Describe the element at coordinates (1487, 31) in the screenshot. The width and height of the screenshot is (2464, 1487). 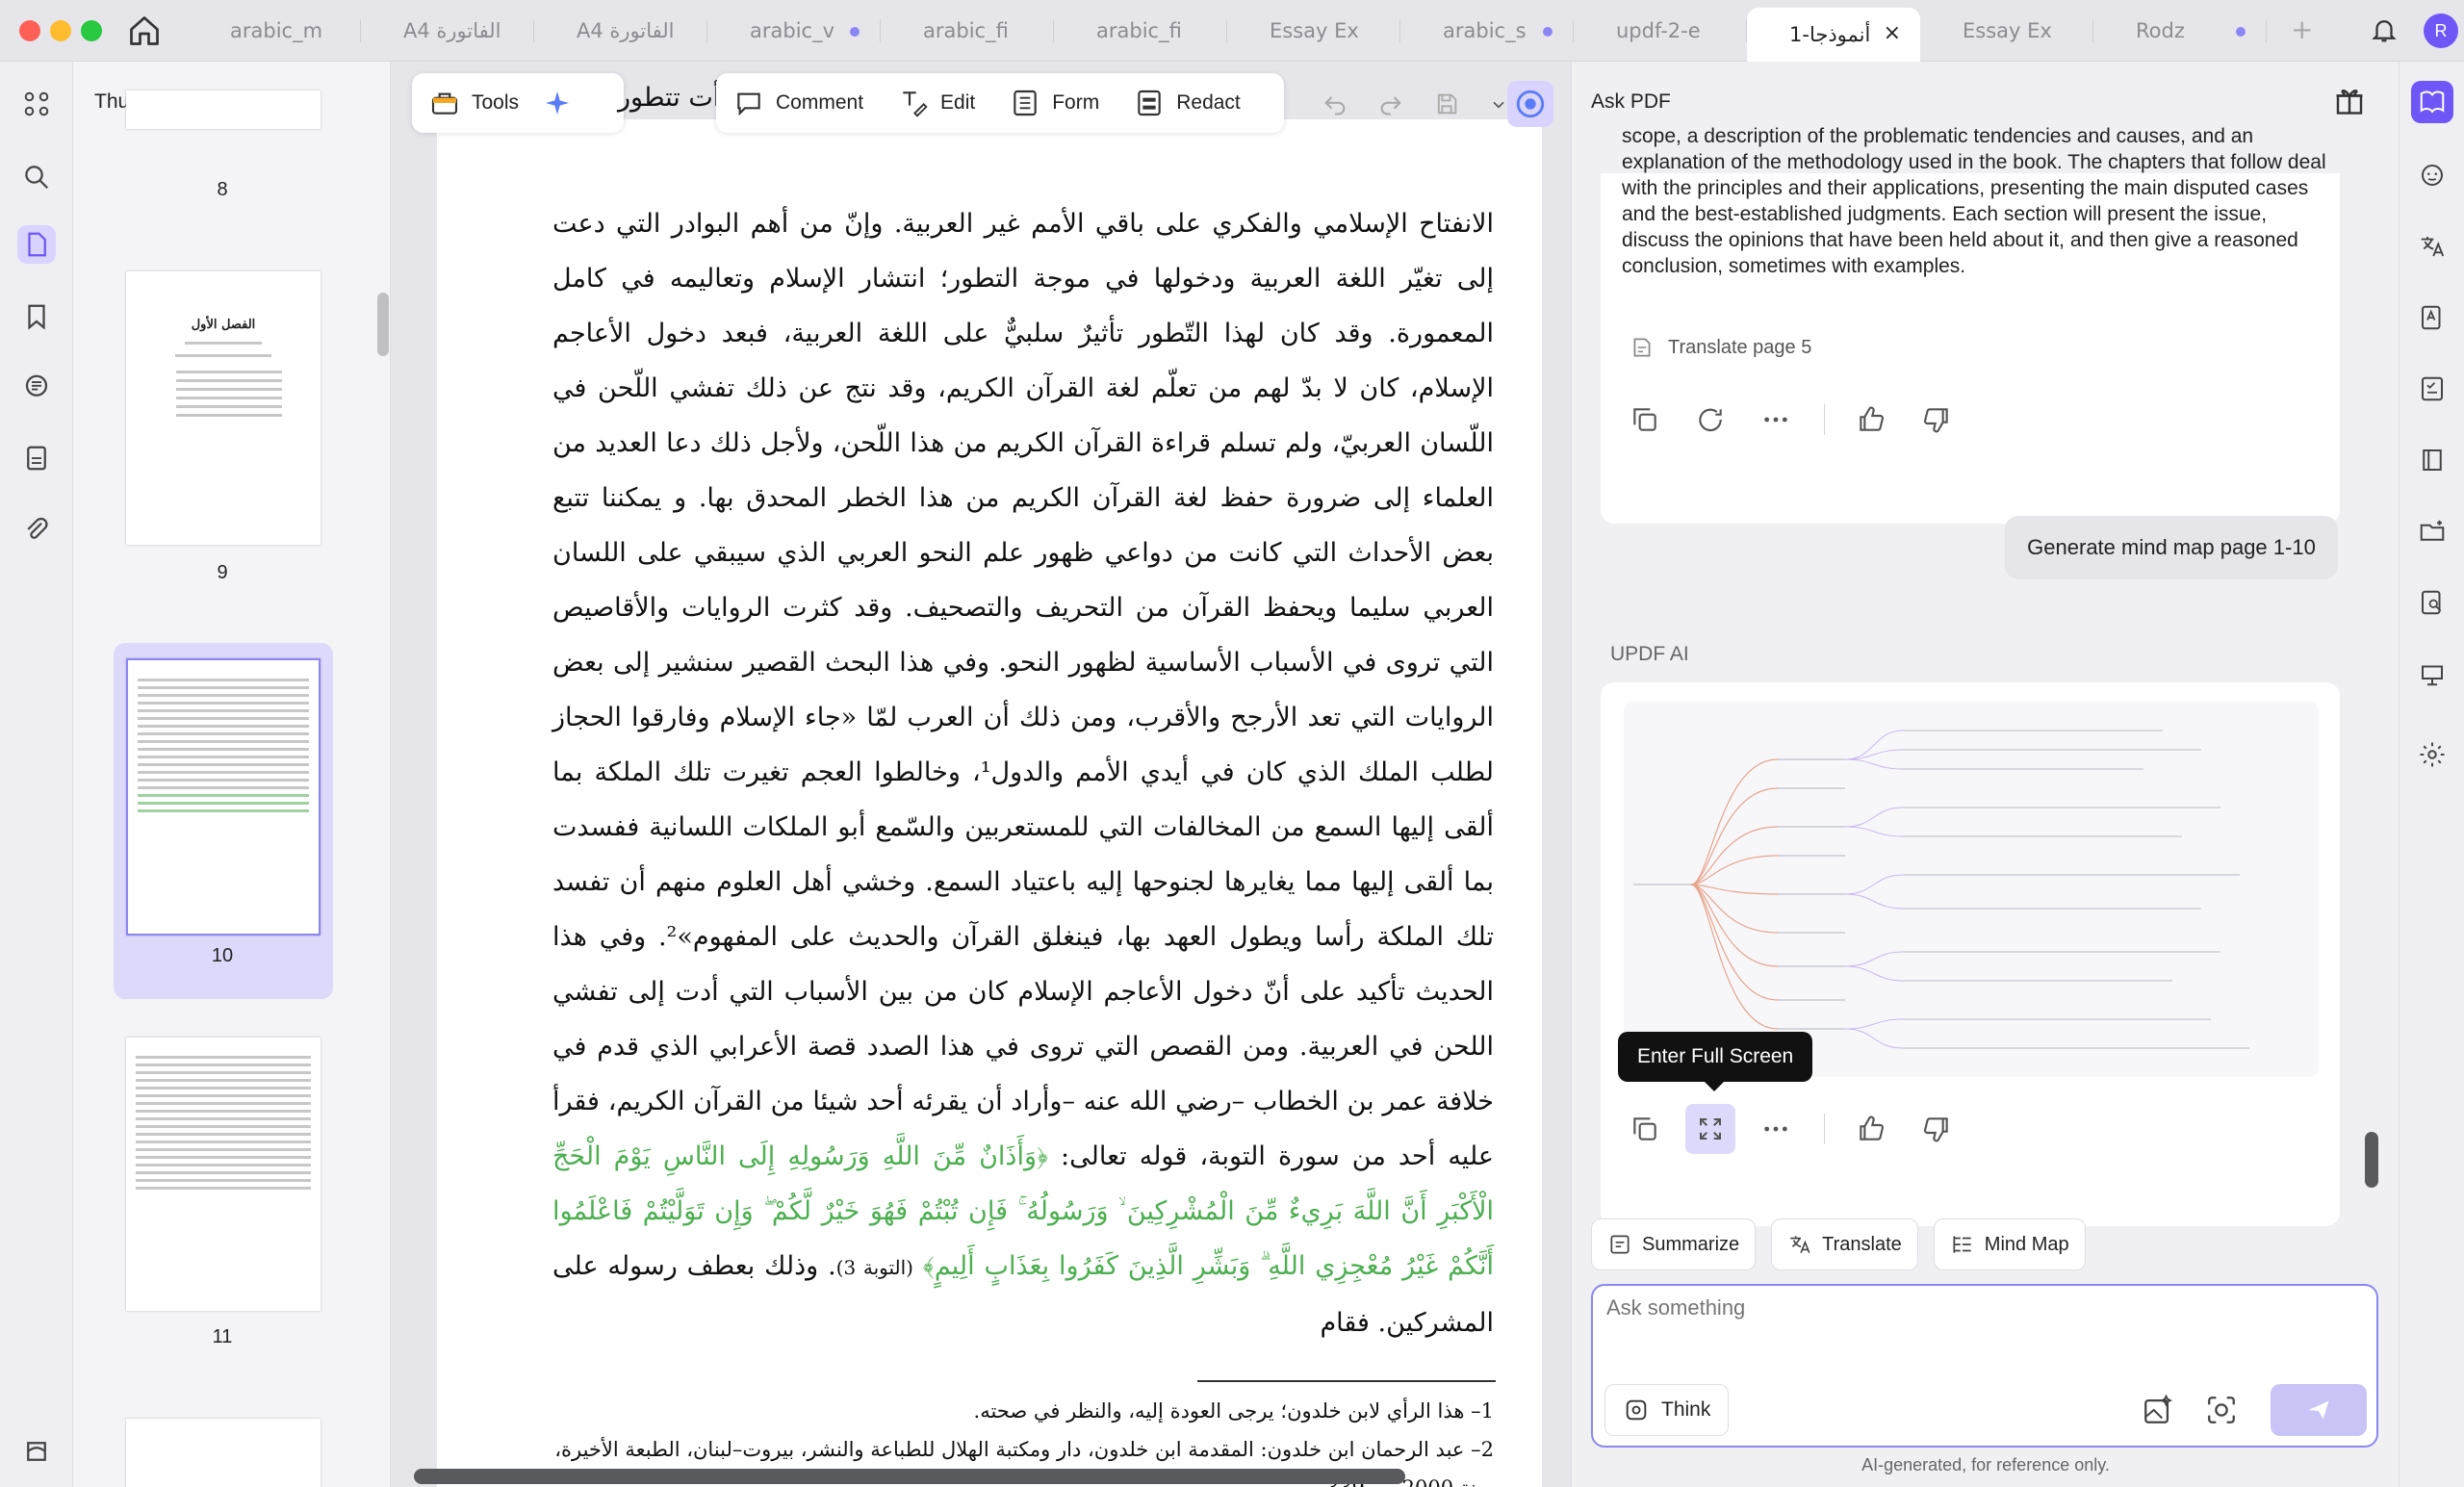
I see `tab-7: arabic_s` at that location.